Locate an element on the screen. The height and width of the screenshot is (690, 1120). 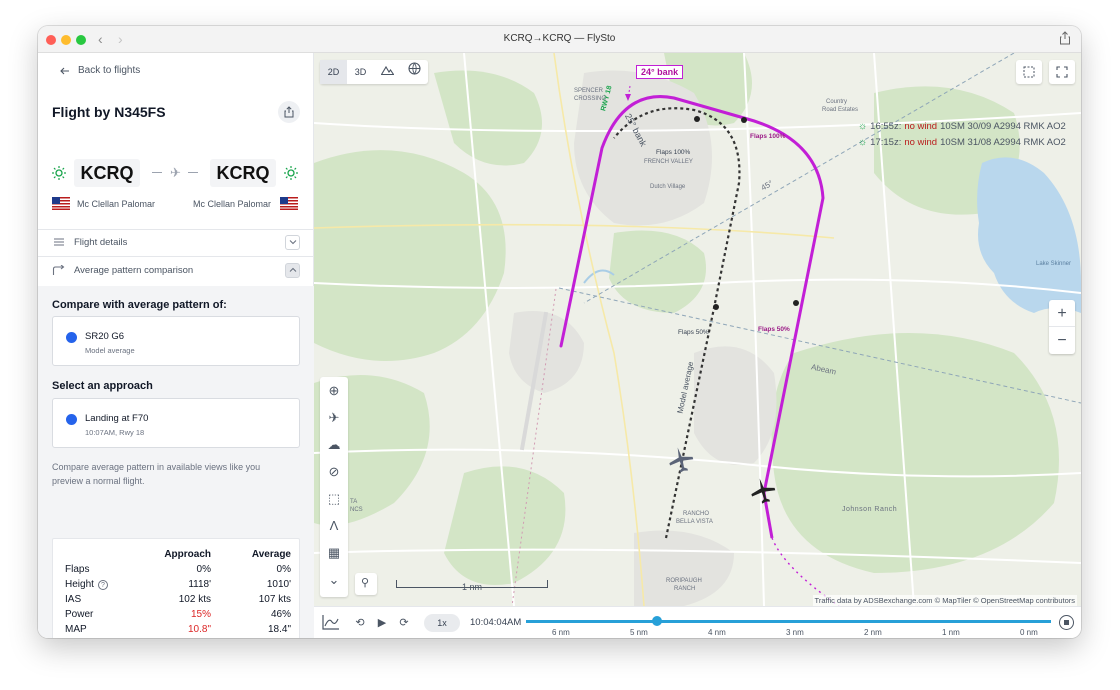
place-label: Country is located at coordinates (837, 102).